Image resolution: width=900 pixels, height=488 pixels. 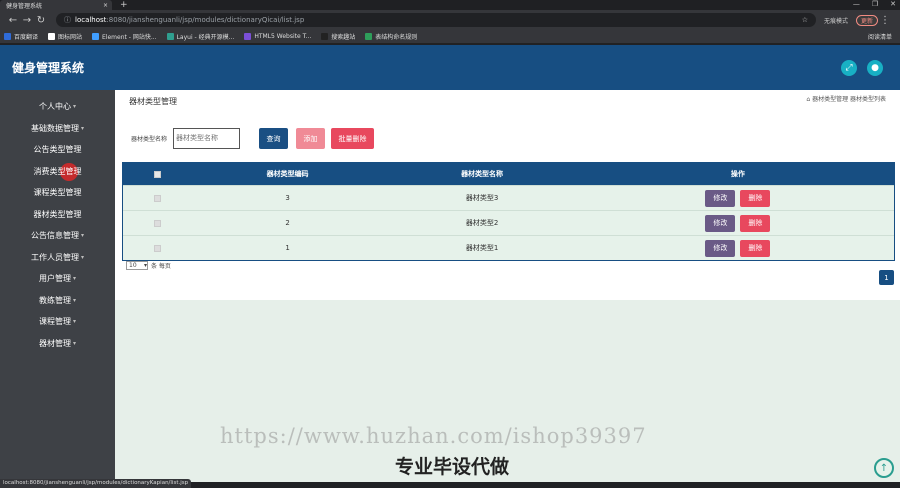 What do you see at coordinates (206, 138) in the screenshot?
I see `search-input` at bounding box center [206, 138].